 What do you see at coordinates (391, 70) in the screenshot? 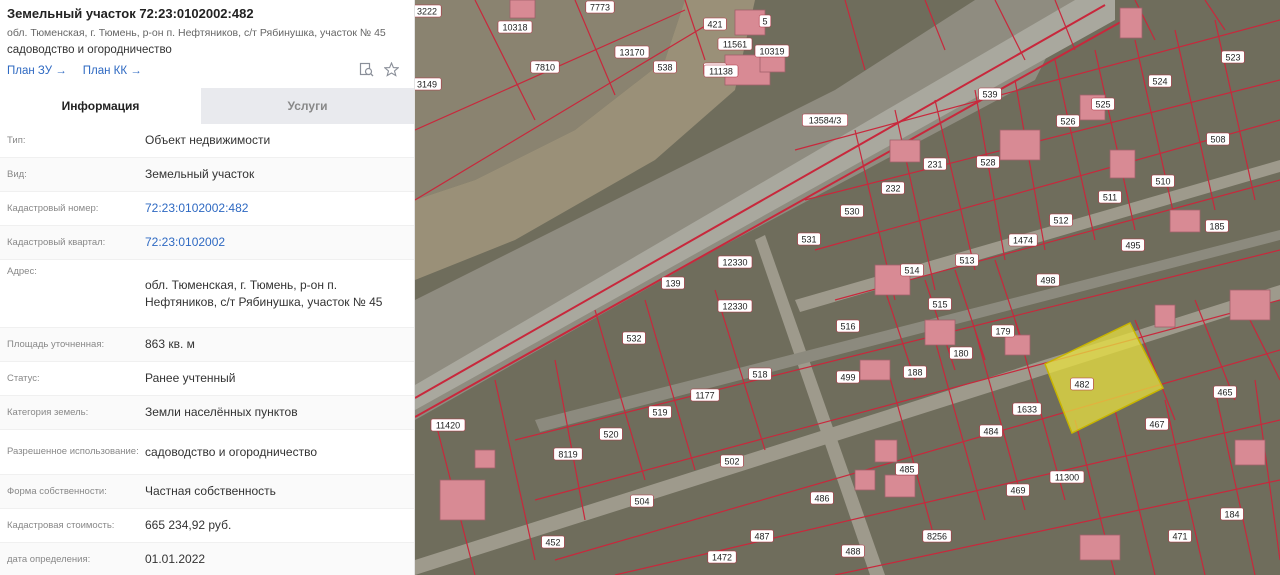
I see `star-icon` at bounding box center [391, 70].